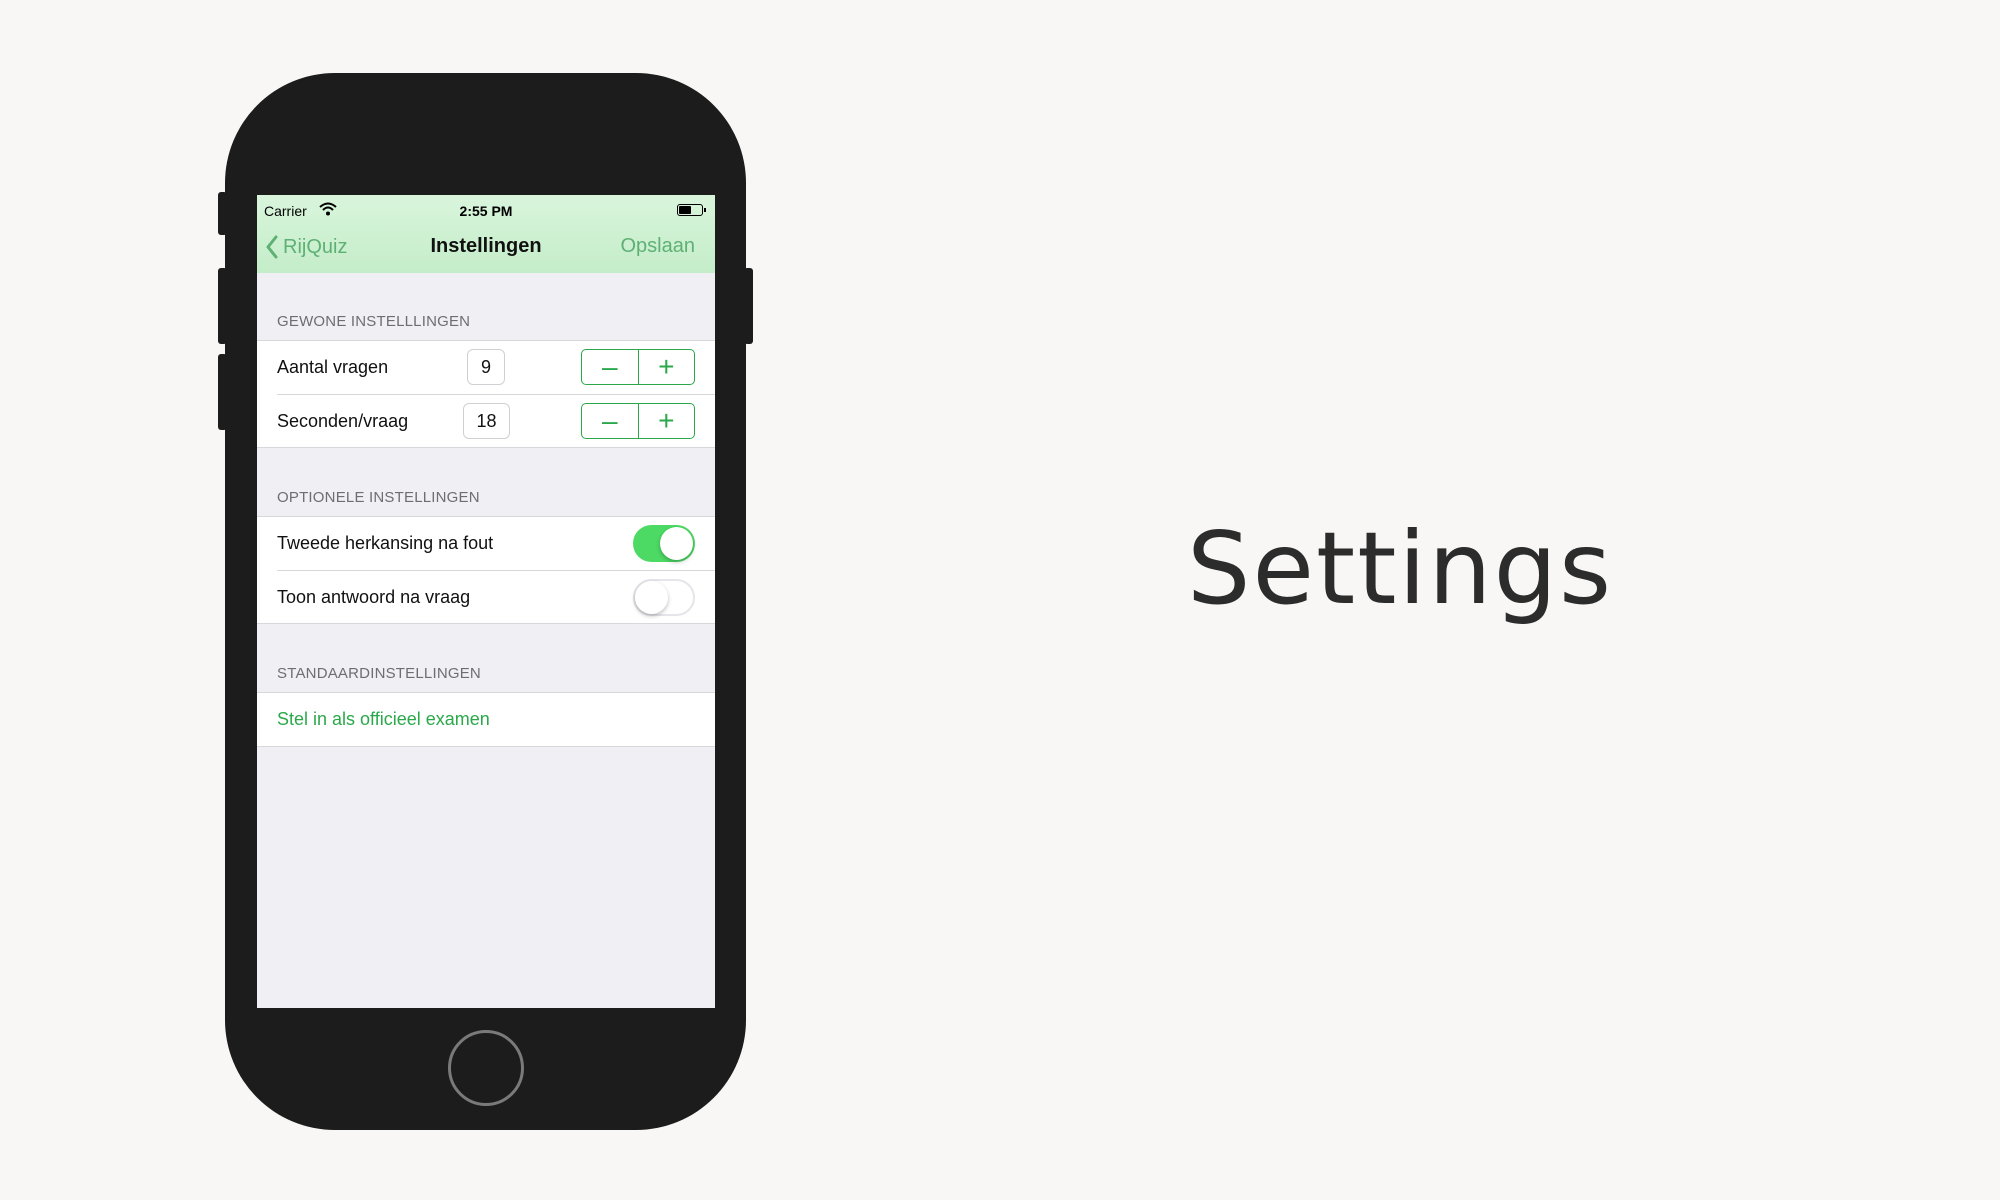 This screenshot has width=2000, height=1200. What do you see at coordinates (333, 367) in the screenshot?
I see `question-count-label: Aantal vragen` at bounding box center [333, 367].